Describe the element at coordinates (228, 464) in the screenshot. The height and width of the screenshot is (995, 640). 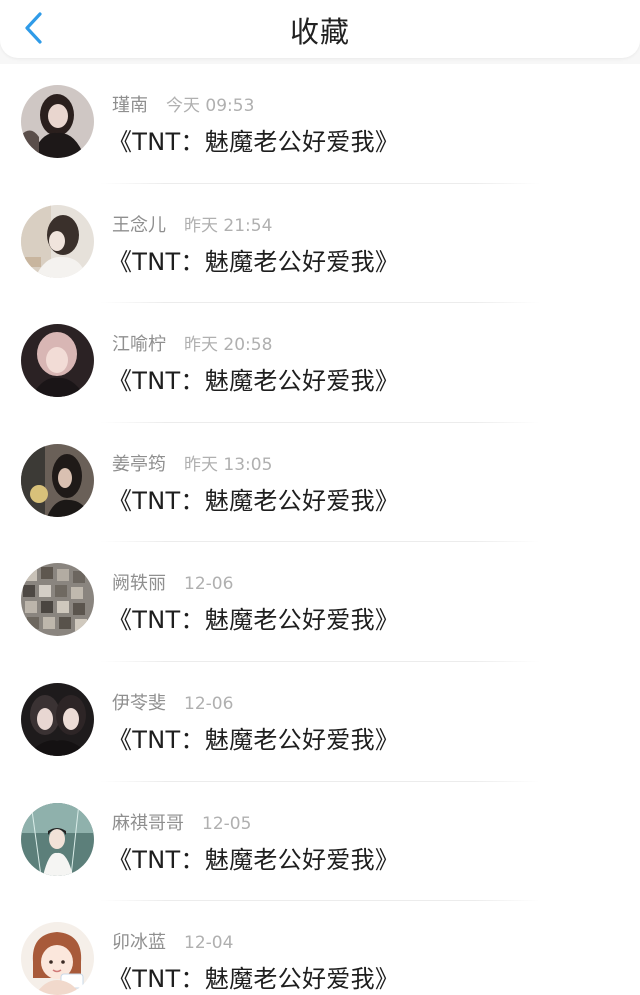
I see `timestamp: 昨天 13:05` at that location.